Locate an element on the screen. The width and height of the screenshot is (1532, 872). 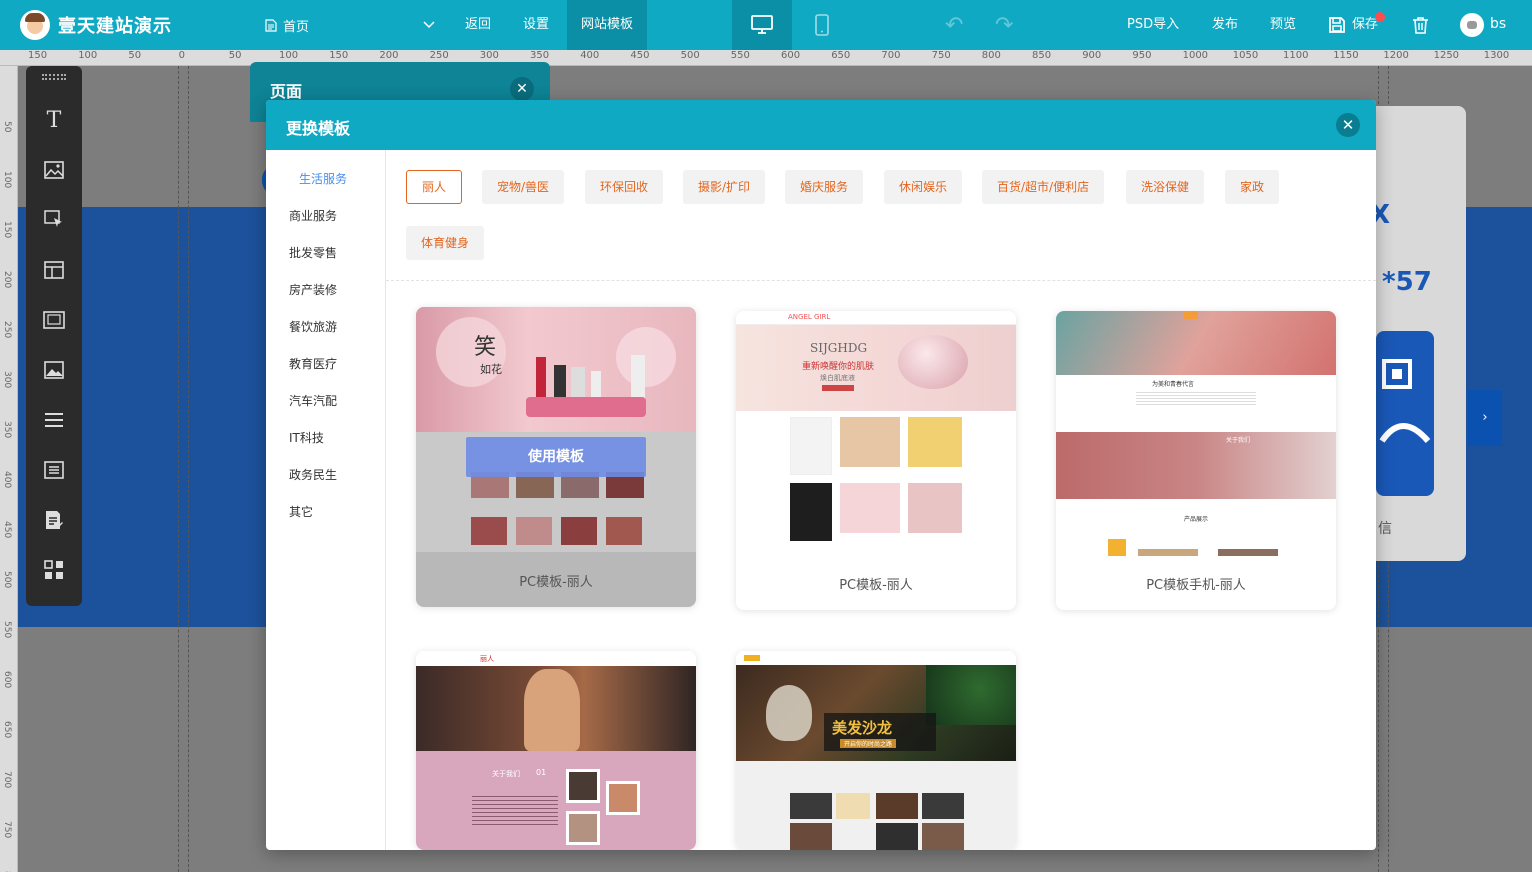
template-card: 笑 如花 使用模板 PC模板-丽人 is located at coordinates (556, 457).